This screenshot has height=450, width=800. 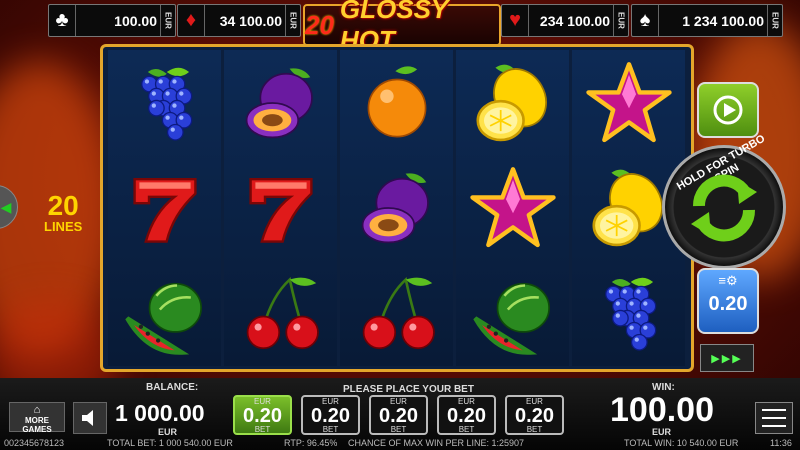 I want to click on balance-value: 1 000.00, so click(x=160, y=413).